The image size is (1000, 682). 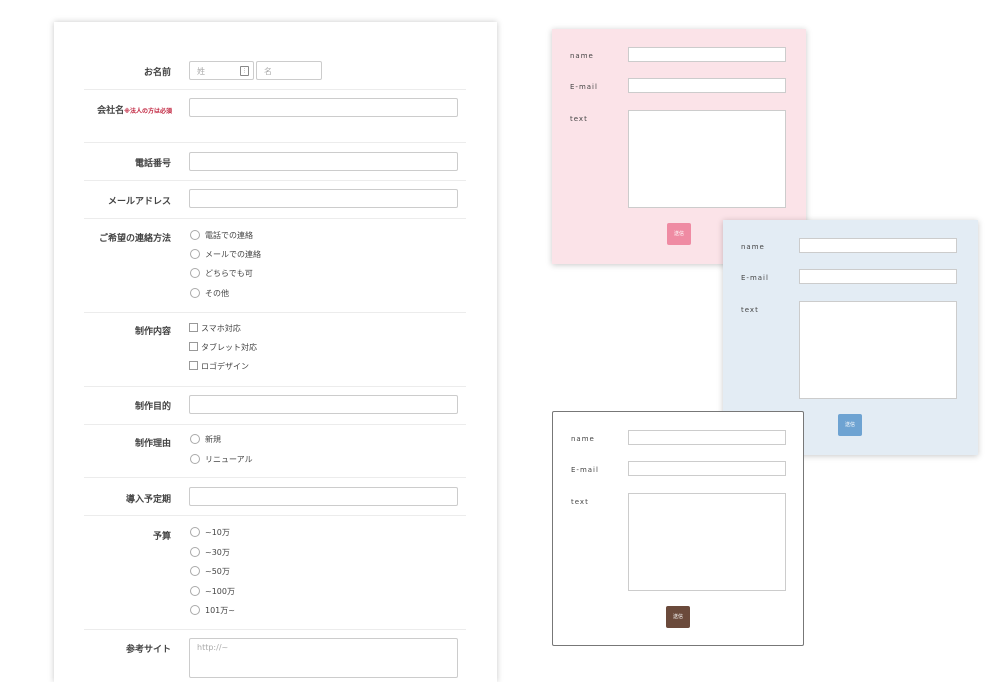 I want to click on option-label: ロゴデザイン, so click(x=225, y=366).